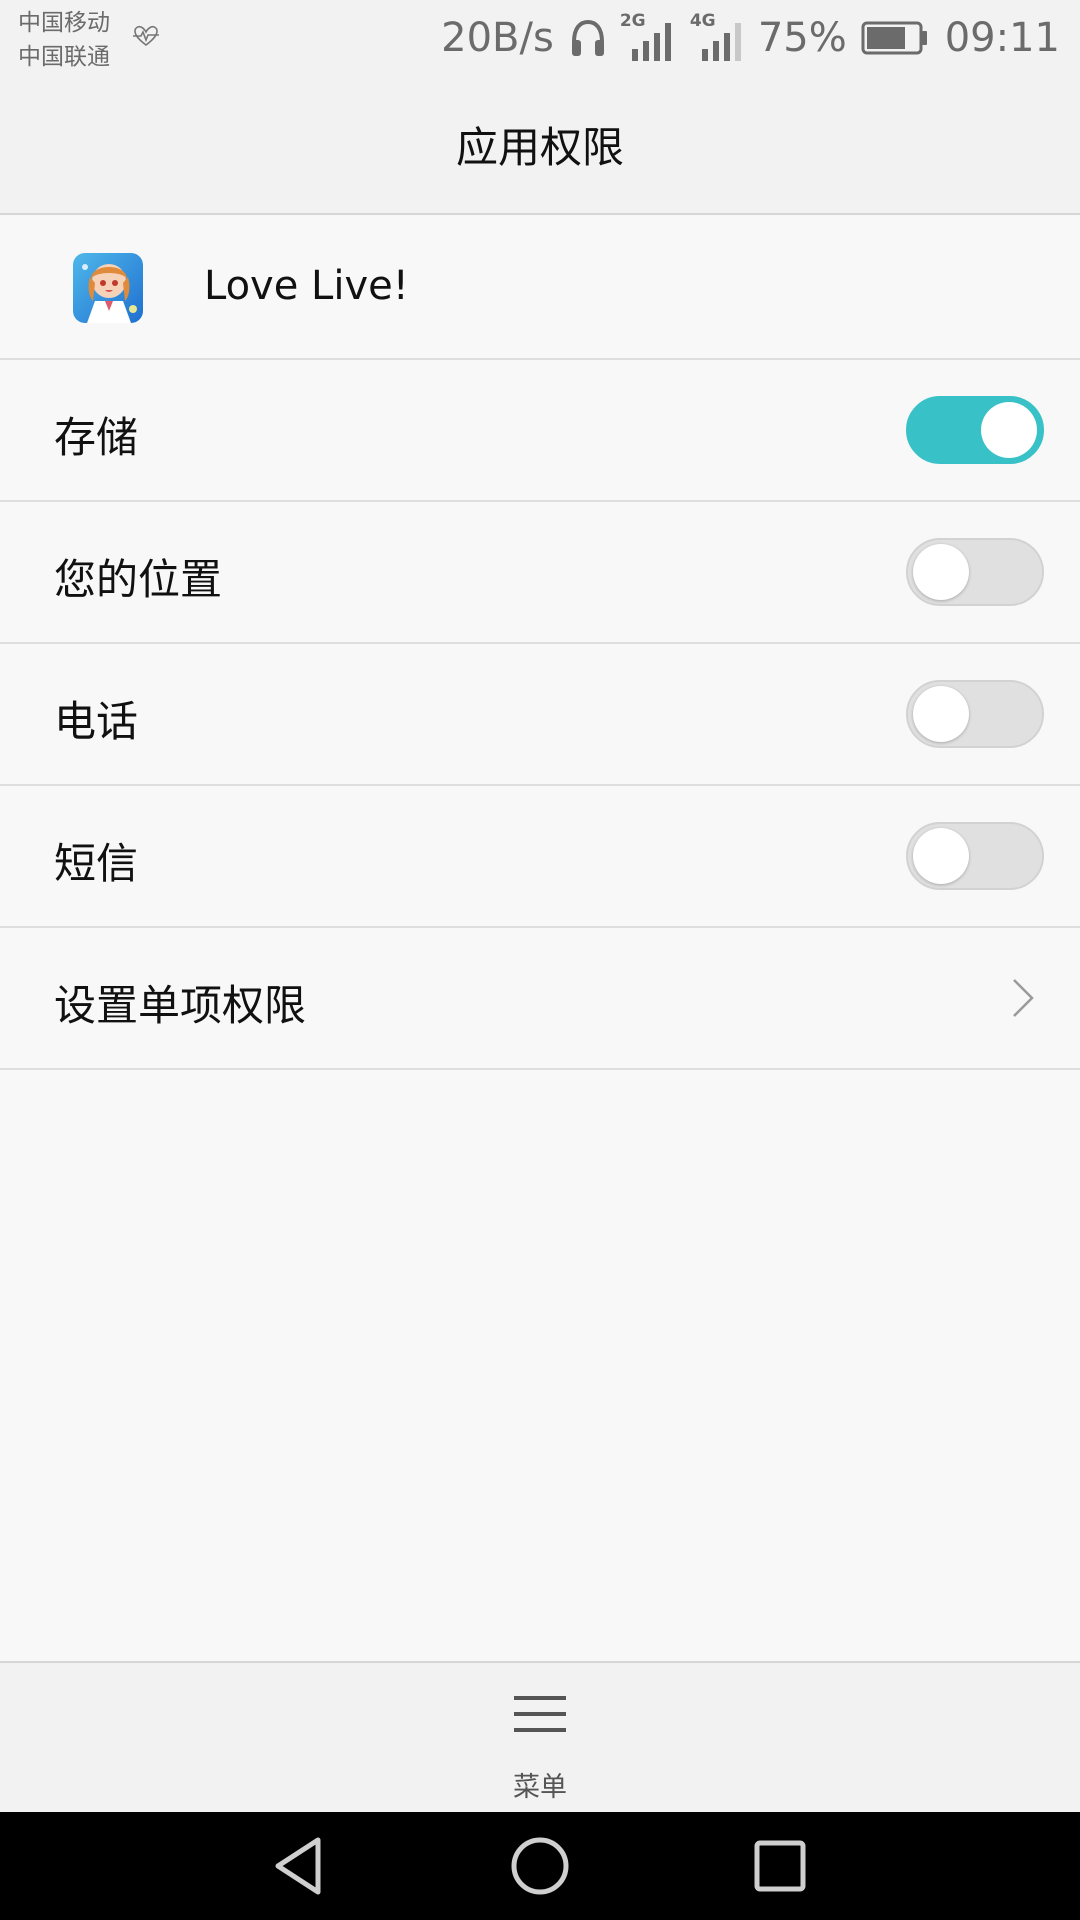 This screenshot has width=1080, height=1920. I want to click on app-name: Love Live!, so click(306, 286).